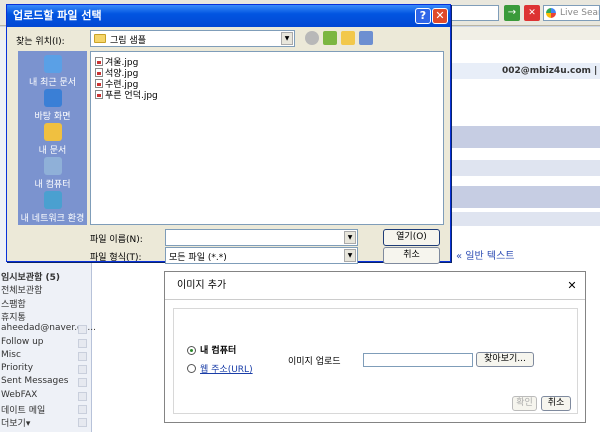 The height and width of the screenshot is (432, 600). What do you see at coordinates (228, 16) in the screenshot?
I see `dialog-title: 업로드할 파일 선택` at bounding box center [228, 16].